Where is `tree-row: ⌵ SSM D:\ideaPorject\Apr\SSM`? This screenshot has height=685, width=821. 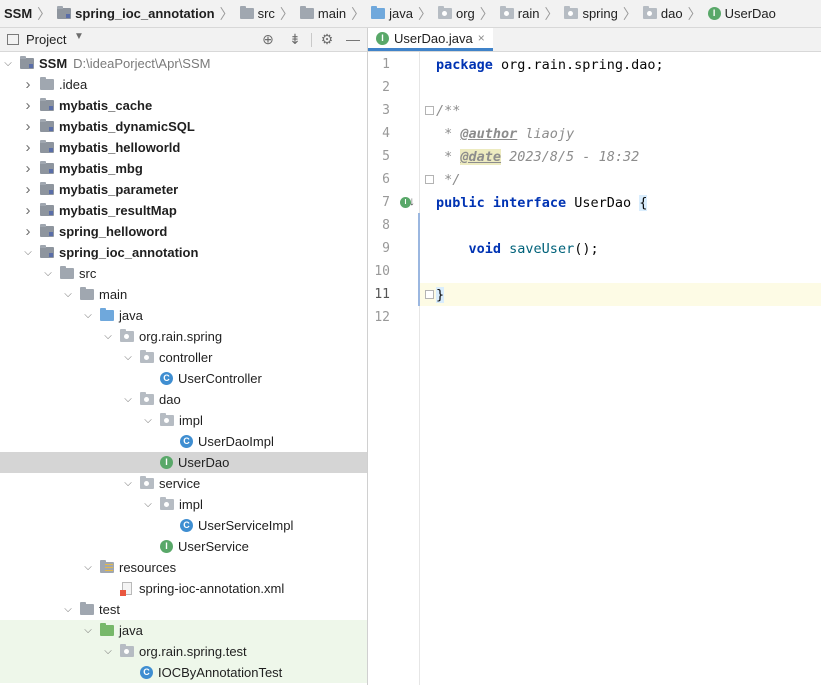 tree-row: ⌵ SSM D:\ideaPorject\Apr\SSM is located at coordinates (183, 63).